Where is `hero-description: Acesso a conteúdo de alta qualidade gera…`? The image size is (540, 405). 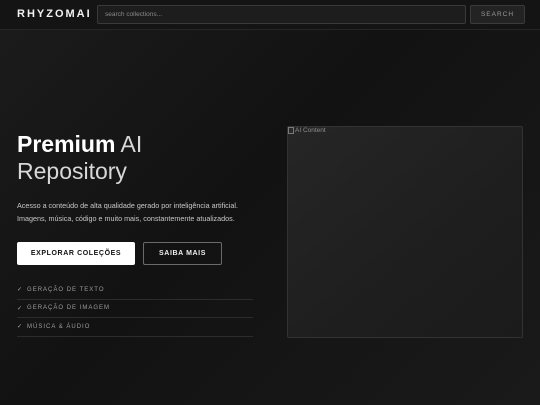
hero-description: Acesso a conteúdo de alta qualidade gera… is located at coordinates (147, 212).